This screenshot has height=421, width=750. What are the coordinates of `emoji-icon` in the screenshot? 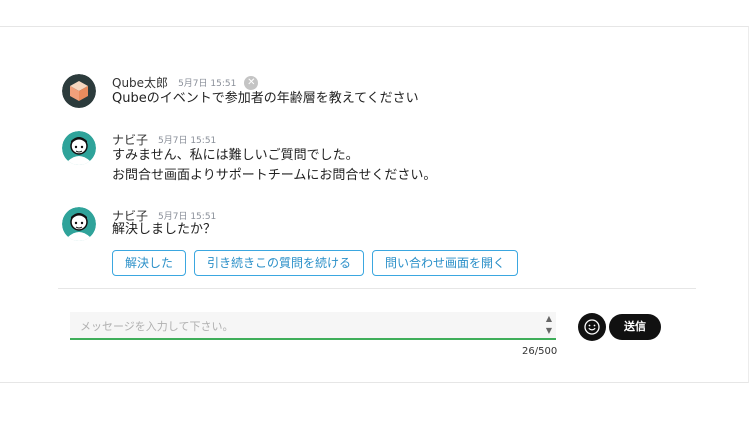 It's located at (592, 327).